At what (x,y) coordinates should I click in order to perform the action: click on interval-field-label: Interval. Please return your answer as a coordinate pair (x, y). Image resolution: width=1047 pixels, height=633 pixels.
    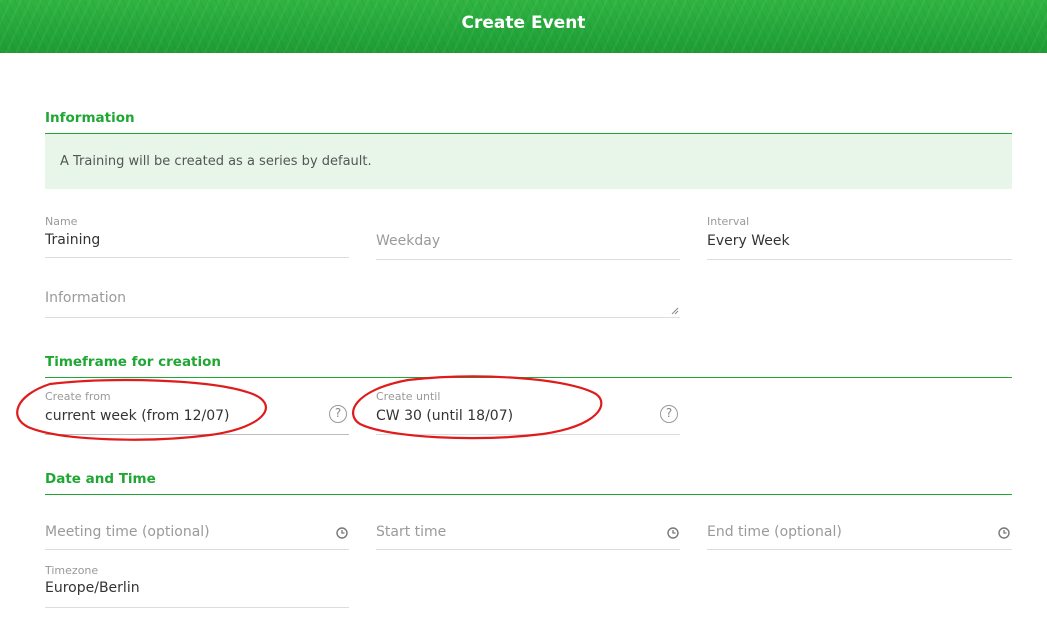
    Looking at the image, I should click on (728, 221).